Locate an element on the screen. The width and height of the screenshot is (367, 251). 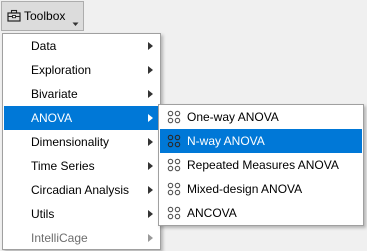
menu-item-anova: ANOVA is located at coordinates (81, 118).